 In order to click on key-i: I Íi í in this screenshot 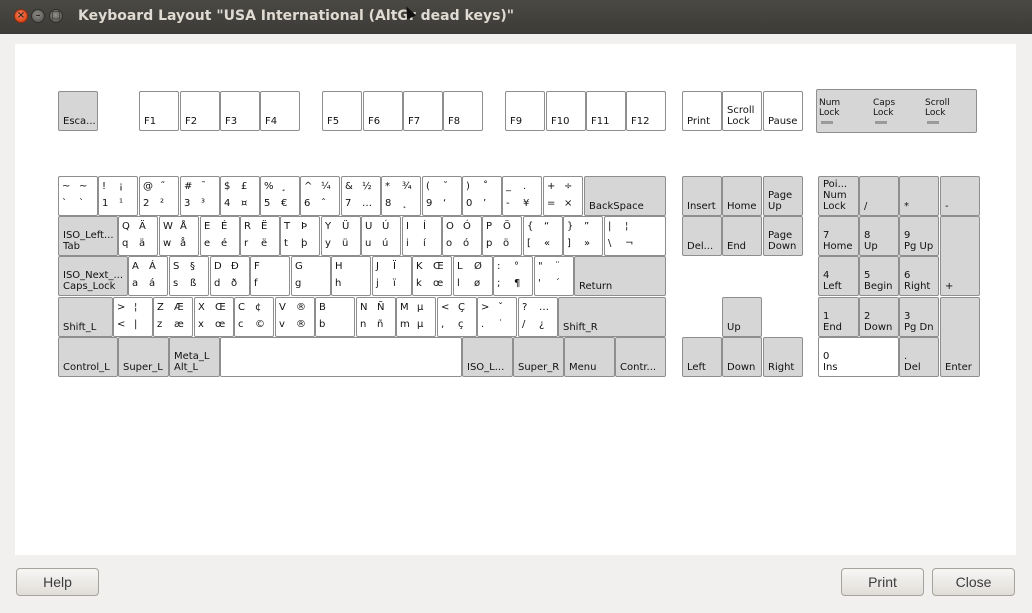, I will do `click(422, 236)`.